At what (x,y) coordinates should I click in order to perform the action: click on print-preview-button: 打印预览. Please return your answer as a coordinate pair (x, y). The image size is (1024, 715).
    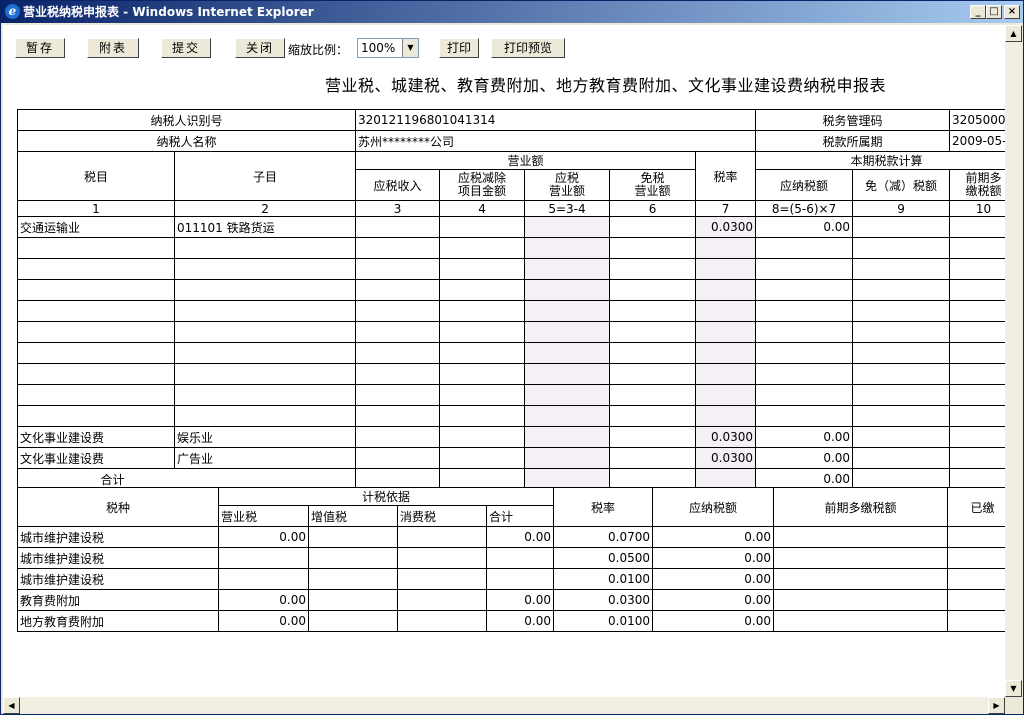
    Looking at the image, I should click on (528, 48).